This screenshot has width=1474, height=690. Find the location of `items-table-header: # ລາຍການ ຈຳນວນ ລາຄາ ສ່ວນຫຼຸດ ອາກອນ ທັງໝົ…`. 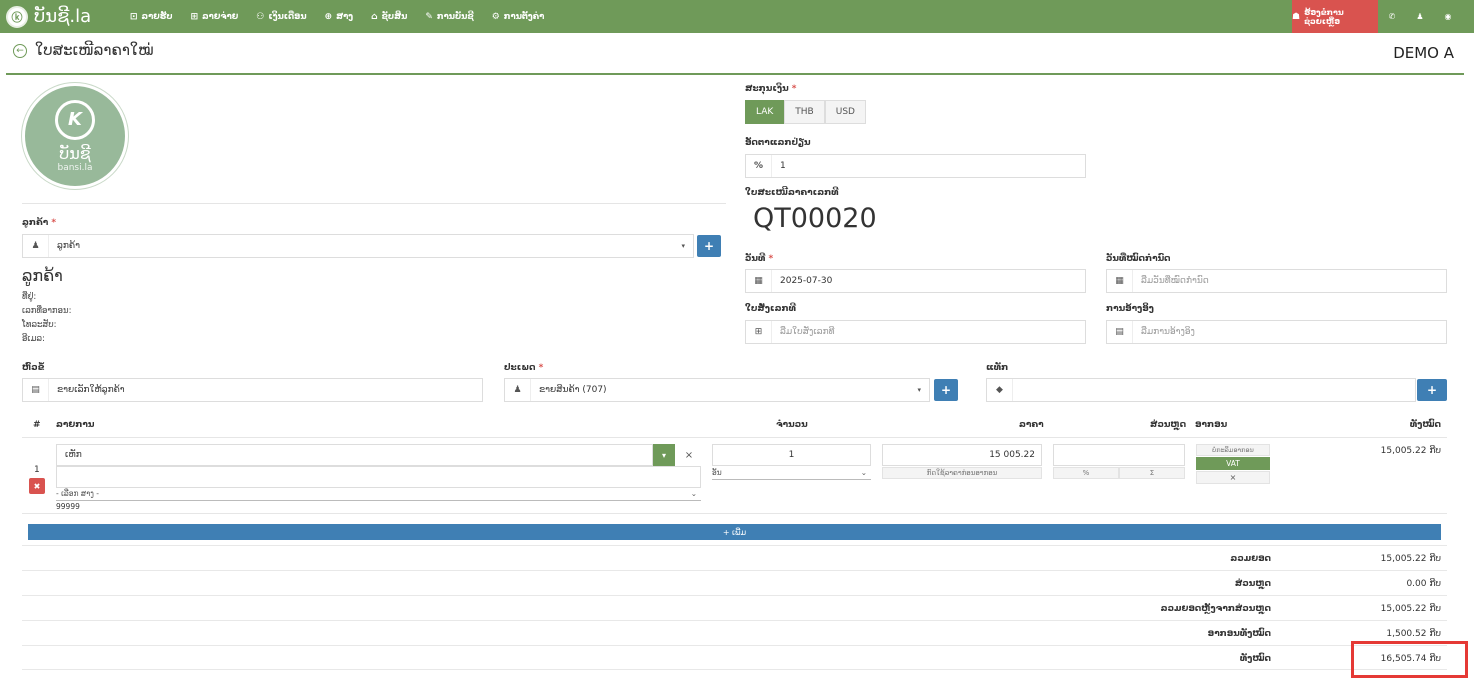

items-table-header: # ລາຍການ ຈຳນວນ ລາຄາ ສ່ວນຫຼຸດ ອາກອນ ທັງໝົ… is located at coordinates (734, 425).